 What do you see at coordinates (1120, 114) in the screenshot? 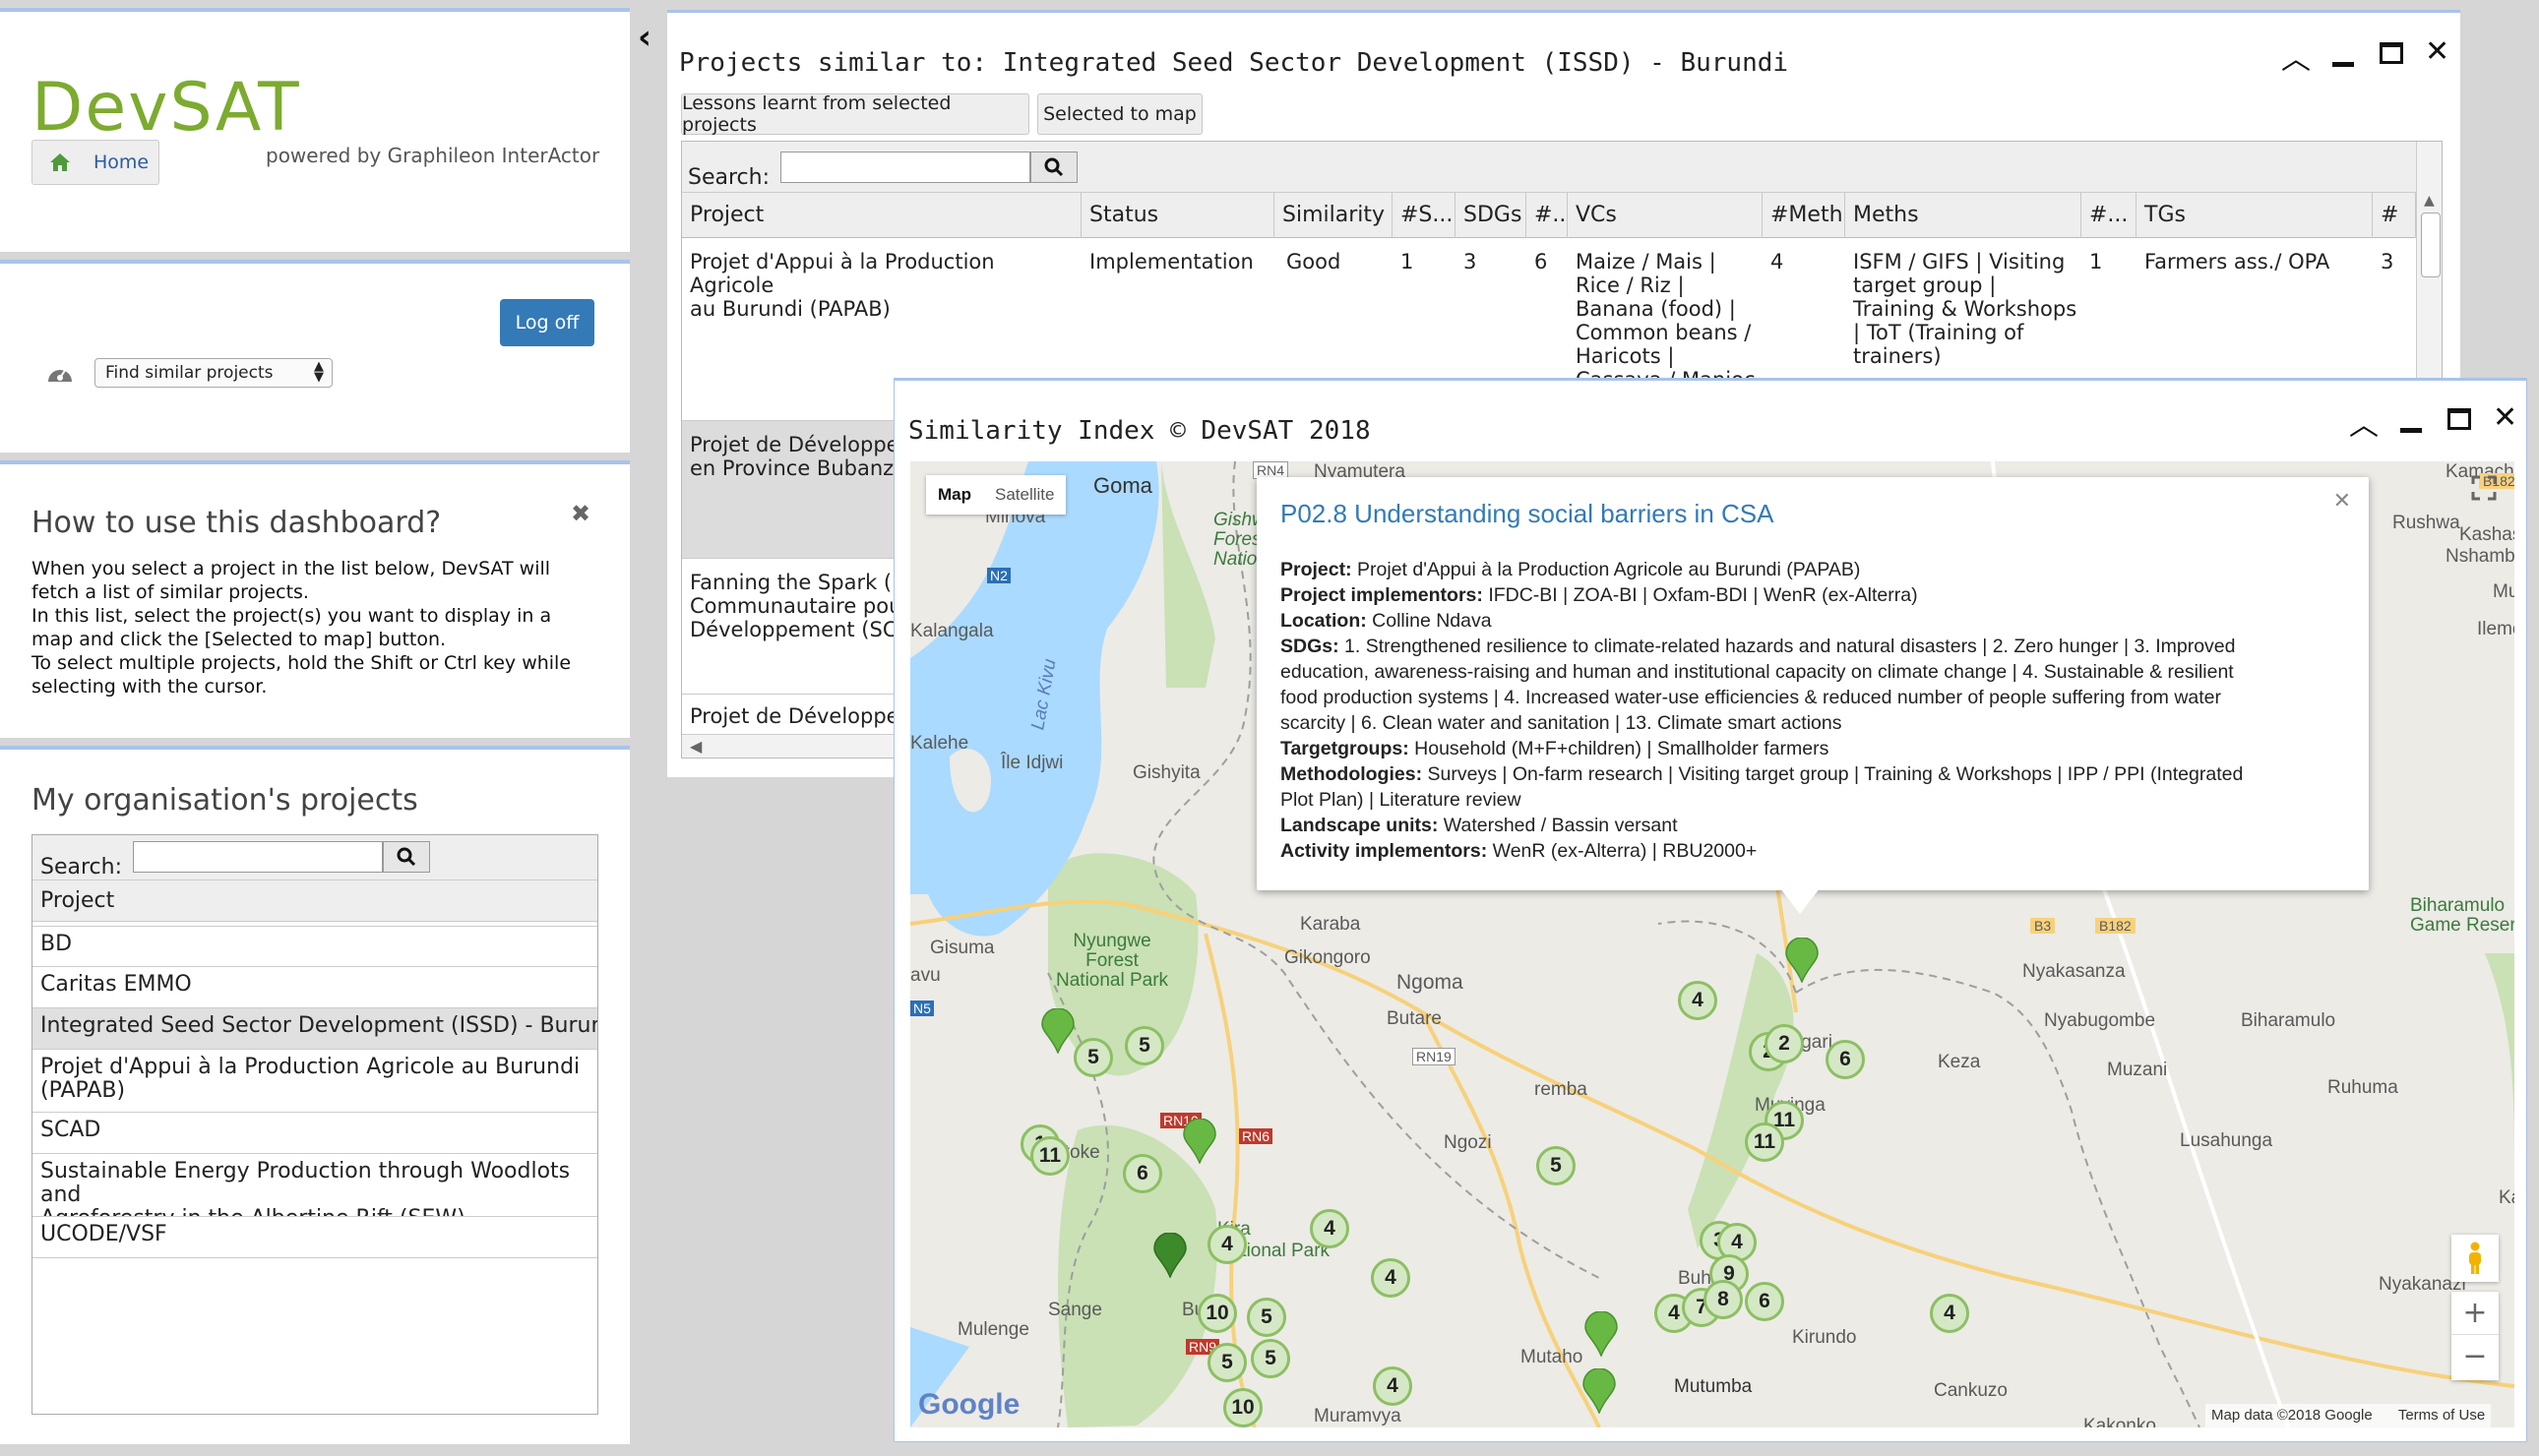
I see `selected-to-map-button: Selected to map` at bounding box center [1120, 114].